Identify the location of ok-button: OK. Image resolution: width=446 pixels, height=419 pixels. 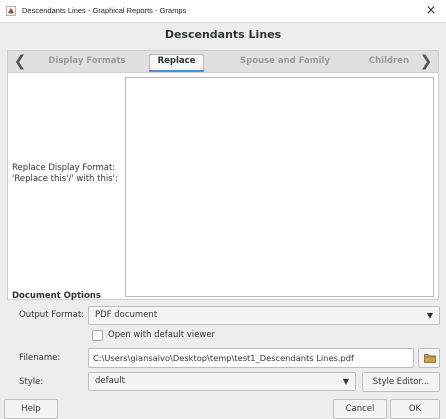
(415, 409).